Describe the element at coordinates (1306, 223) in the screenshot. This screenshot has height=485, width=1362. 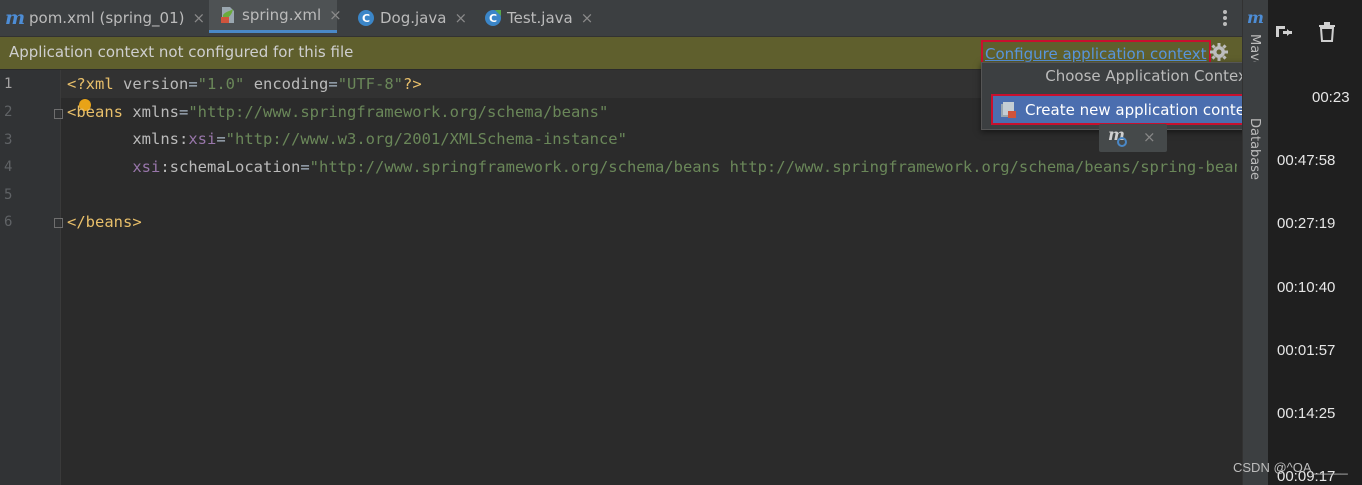
I see `time-entry: 00:27:19` at that location.